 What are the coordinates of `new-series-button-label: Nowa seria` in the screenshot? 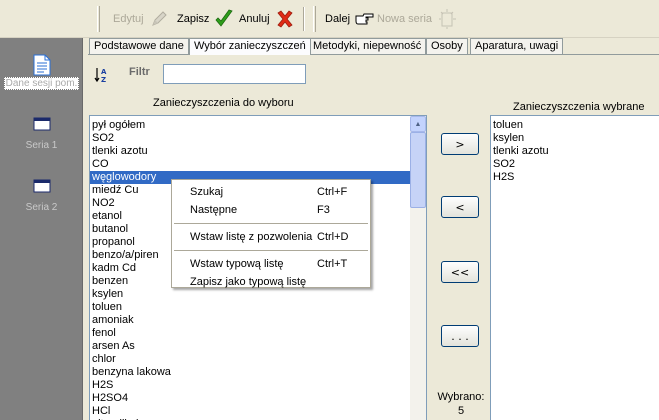 It's located at (405, 19).